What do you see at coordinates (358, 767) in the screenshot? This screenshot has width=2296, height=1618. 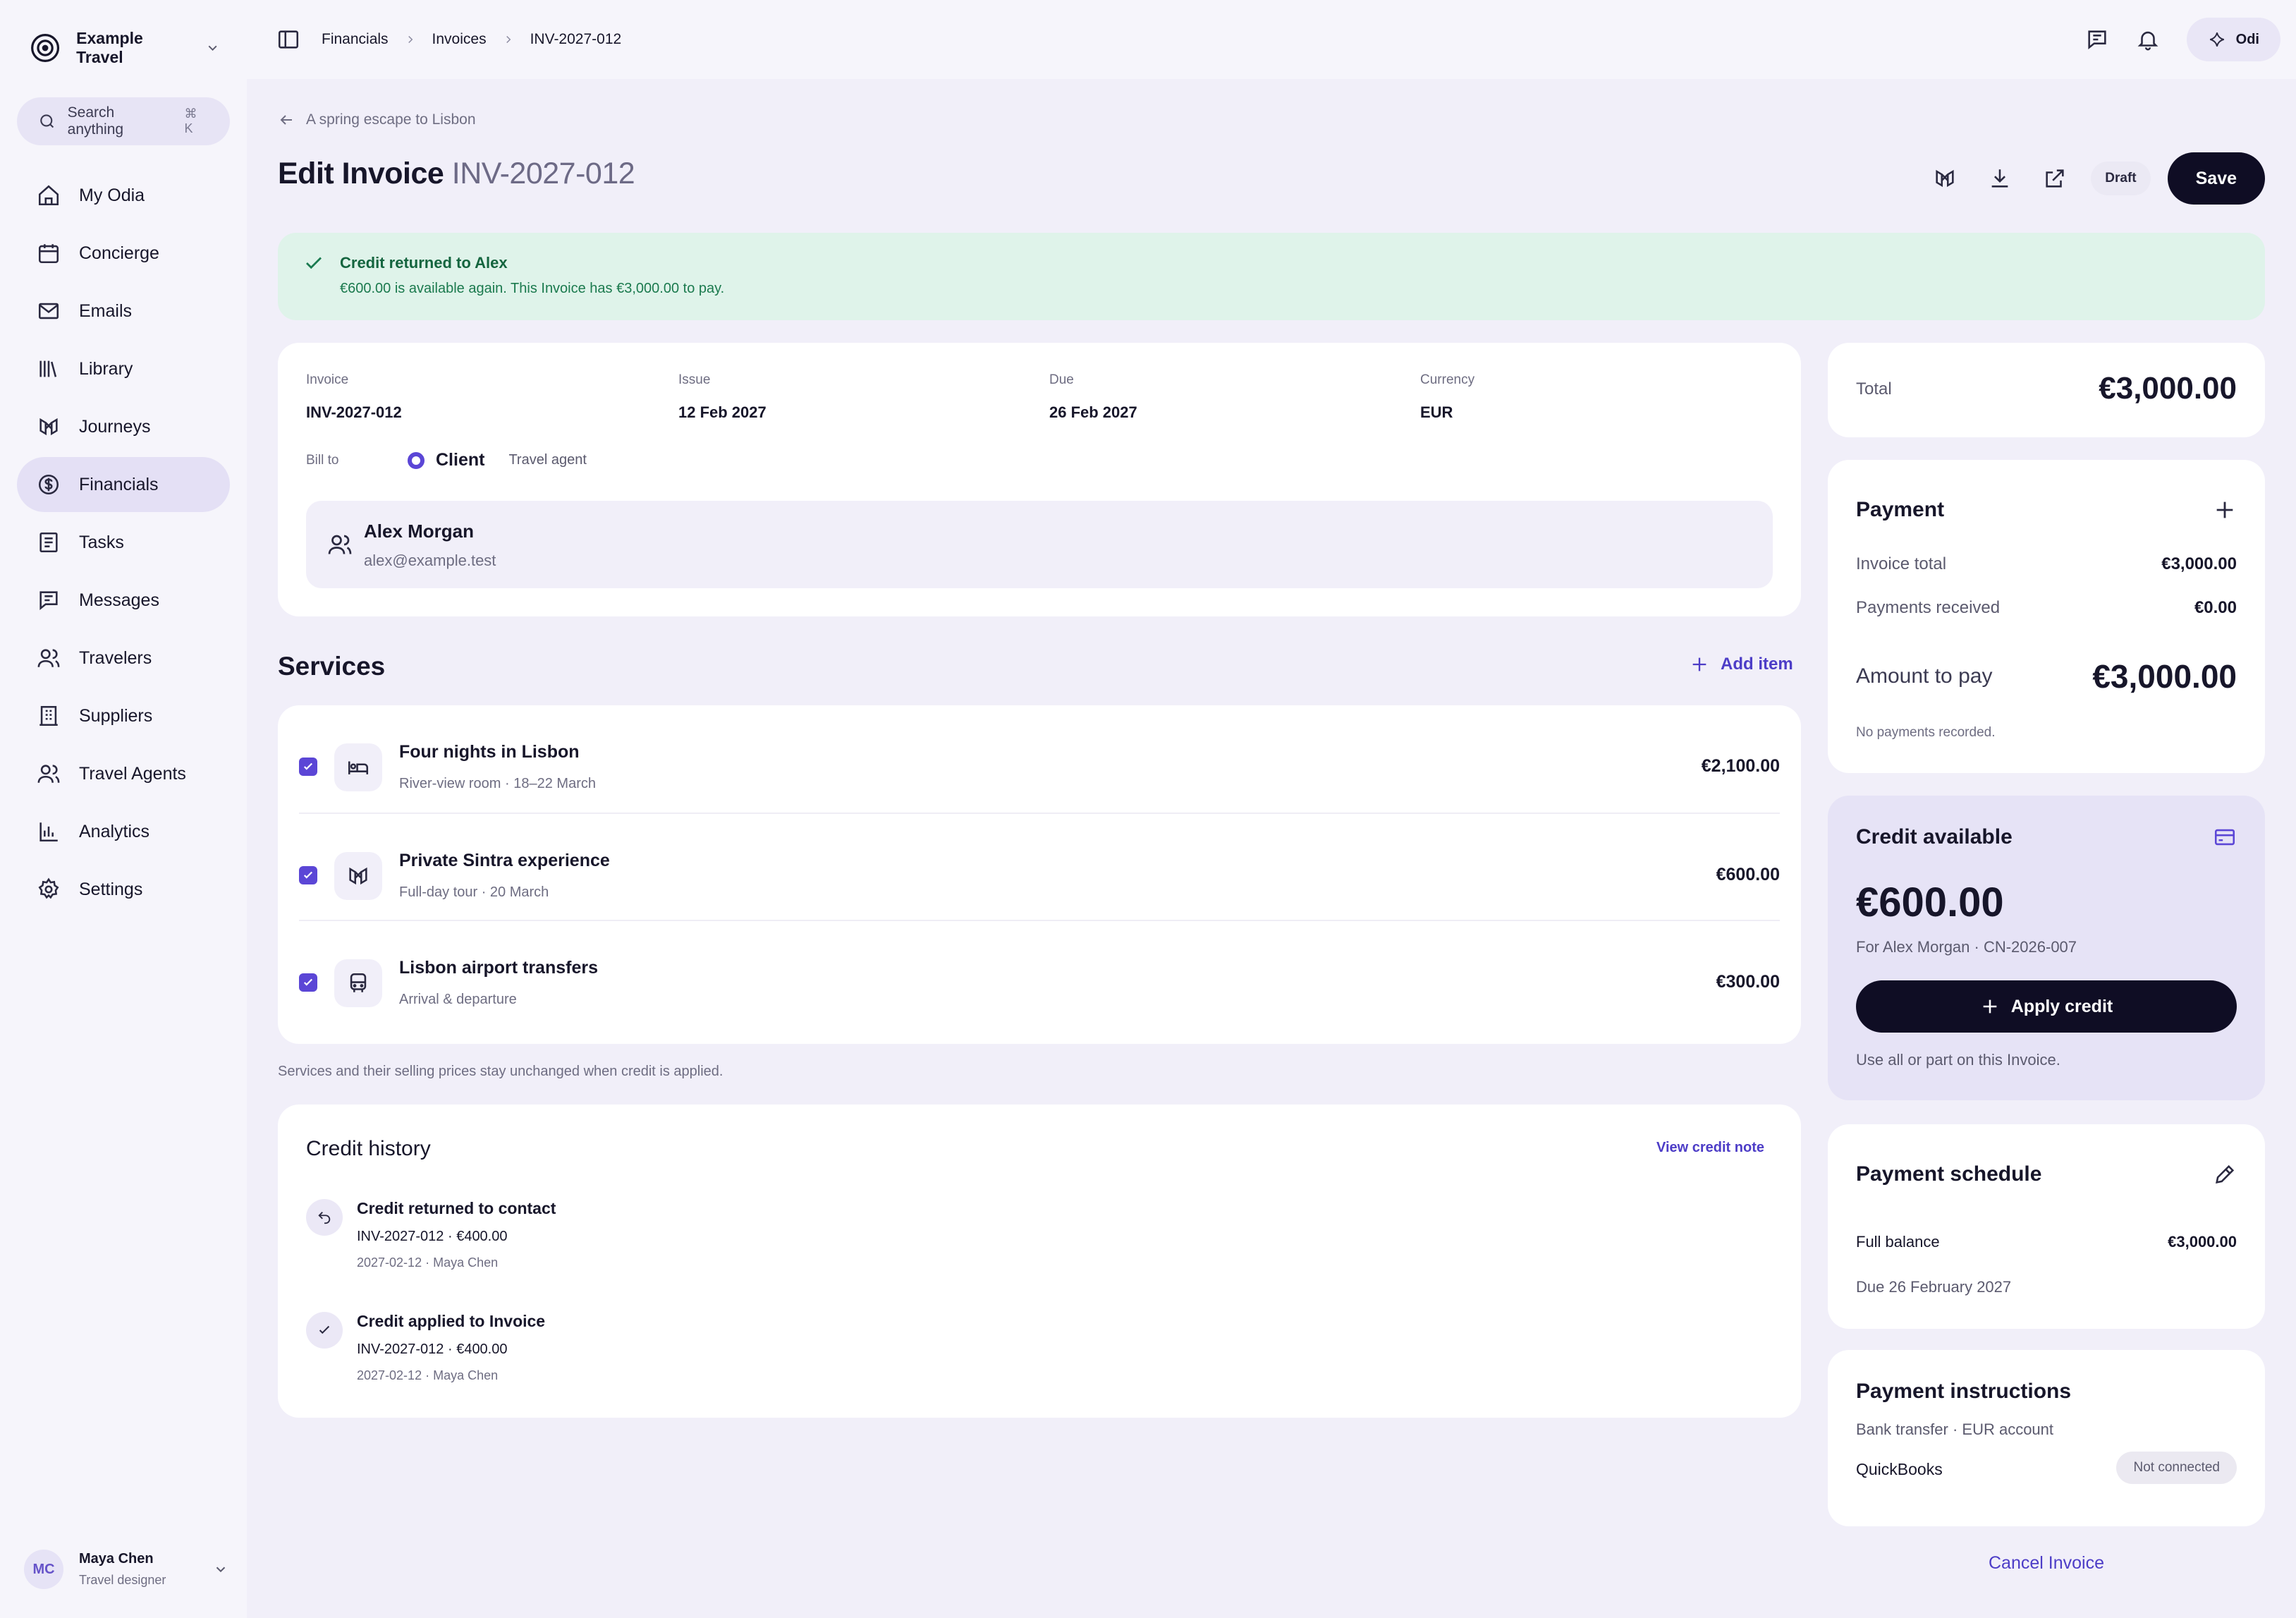 I see `bed-icon` at bounding box center [358, 767].